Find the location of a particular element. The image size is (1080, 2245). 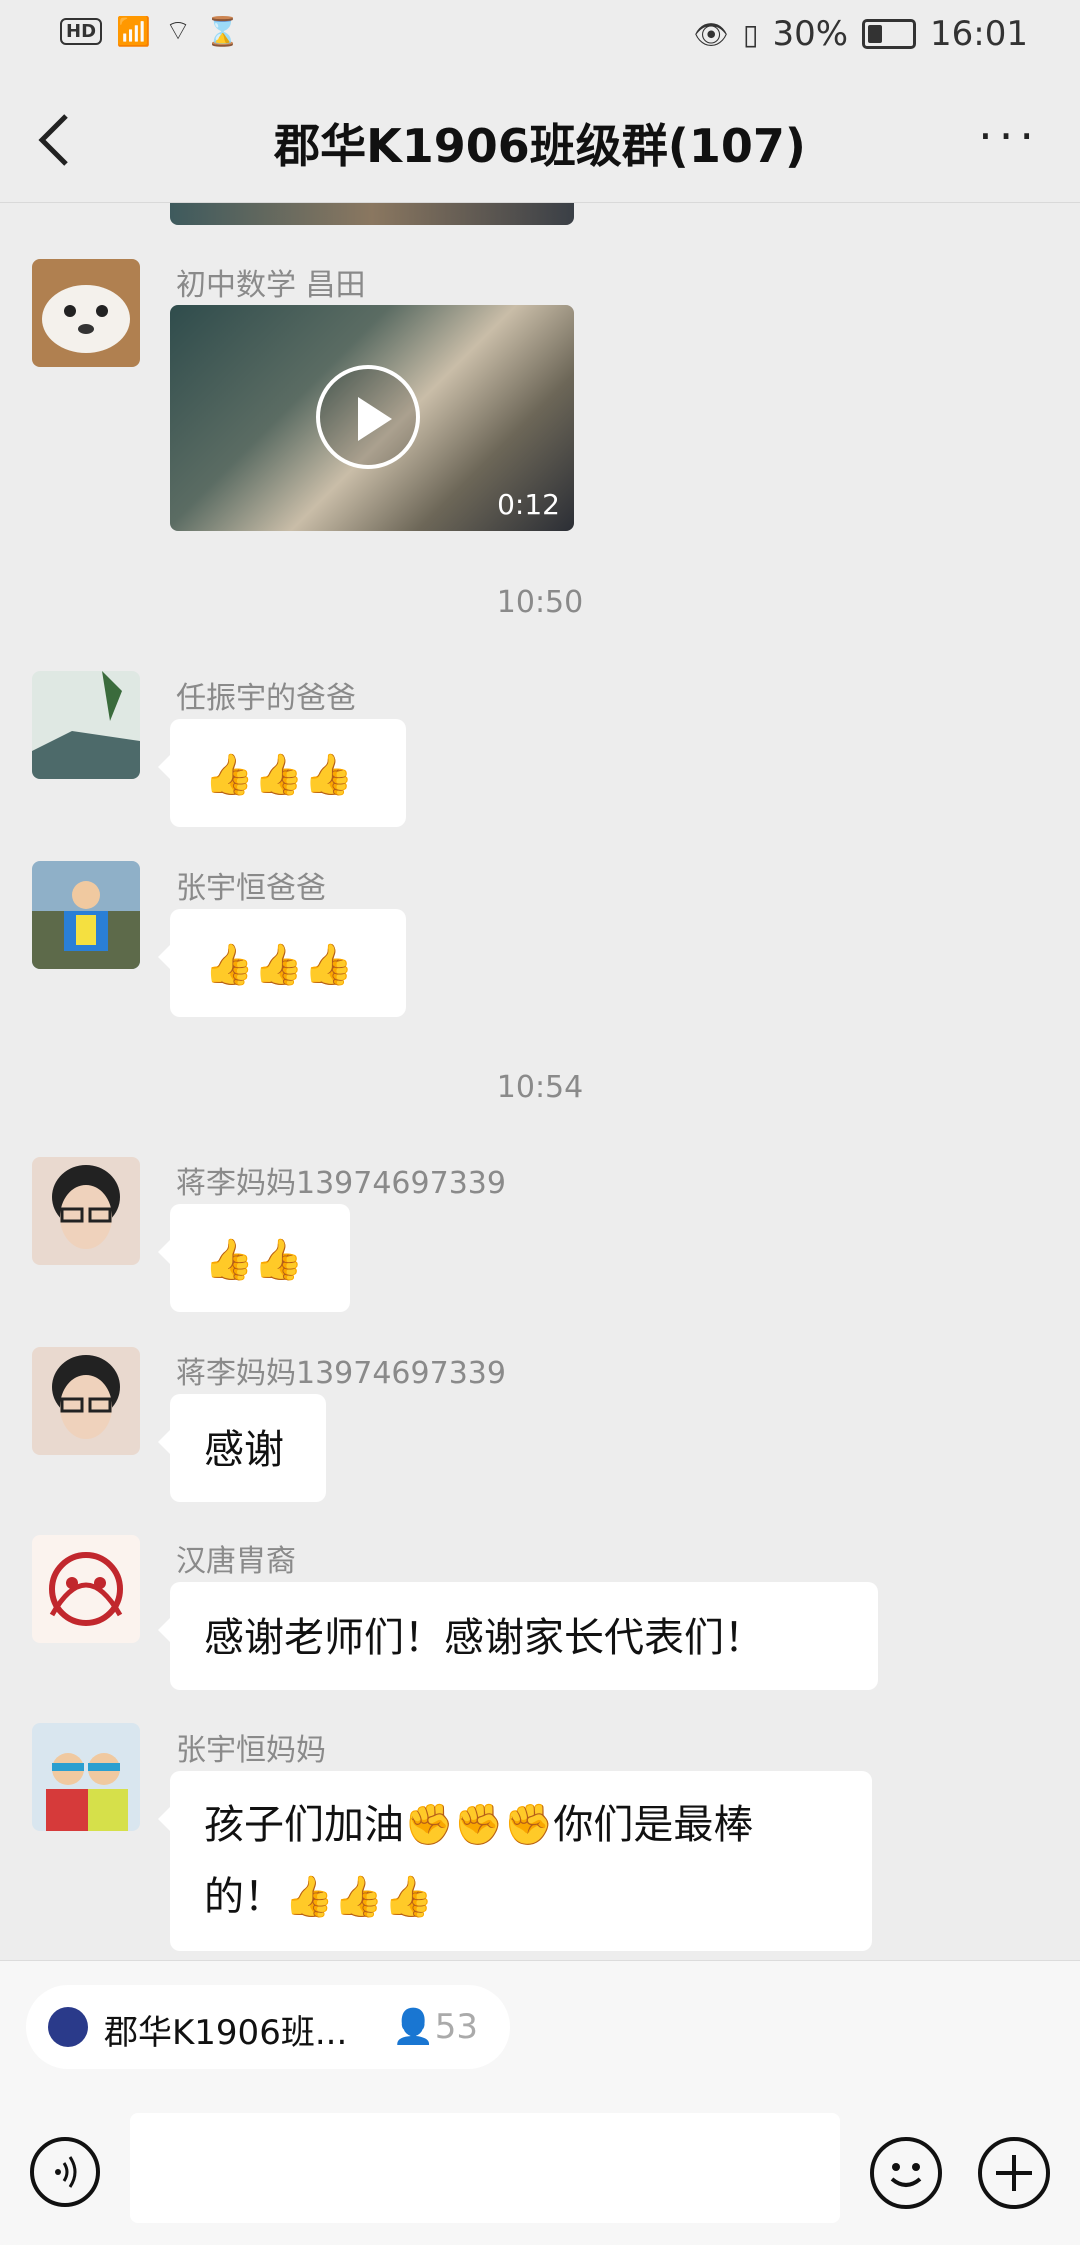

person-icon: 👤 is located at coordinates (413, 2027).